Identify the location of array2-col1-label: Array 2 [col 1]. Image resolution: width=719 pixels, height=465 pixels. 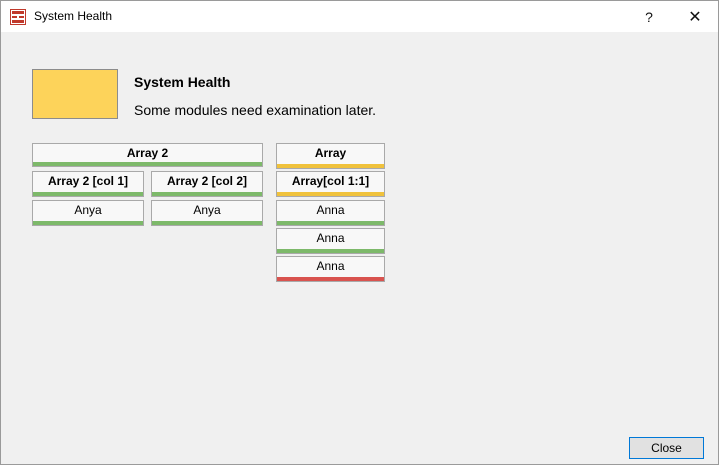
(88, 181).